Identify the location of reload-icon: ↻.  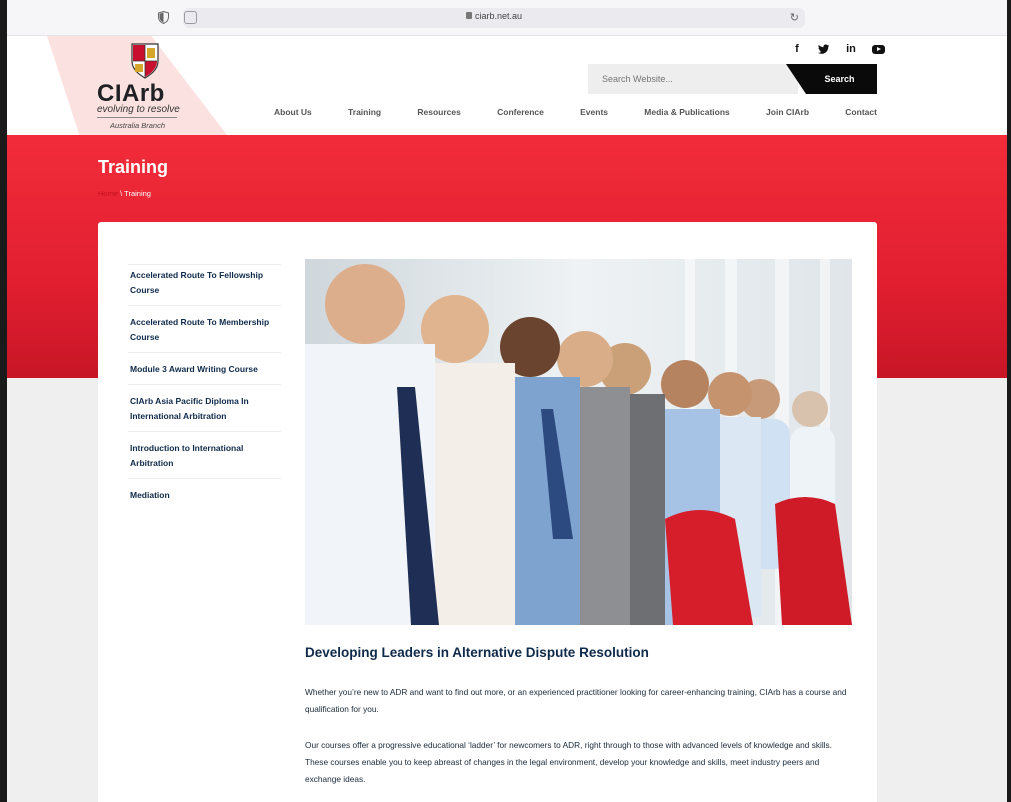
(794, 17).